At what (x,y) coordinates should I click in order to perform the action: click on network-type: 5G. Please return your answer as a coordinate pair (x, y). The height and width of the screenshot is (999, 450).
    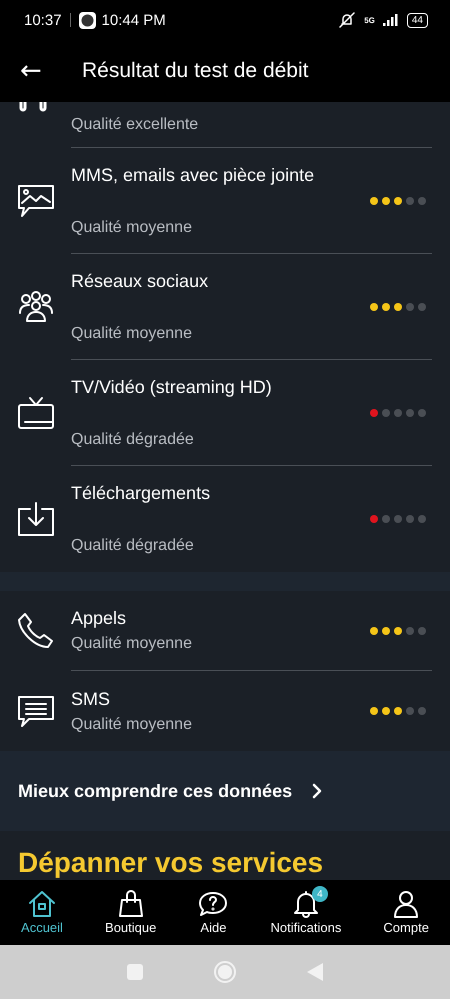
    Looking at the image, I should click on (369, 20).